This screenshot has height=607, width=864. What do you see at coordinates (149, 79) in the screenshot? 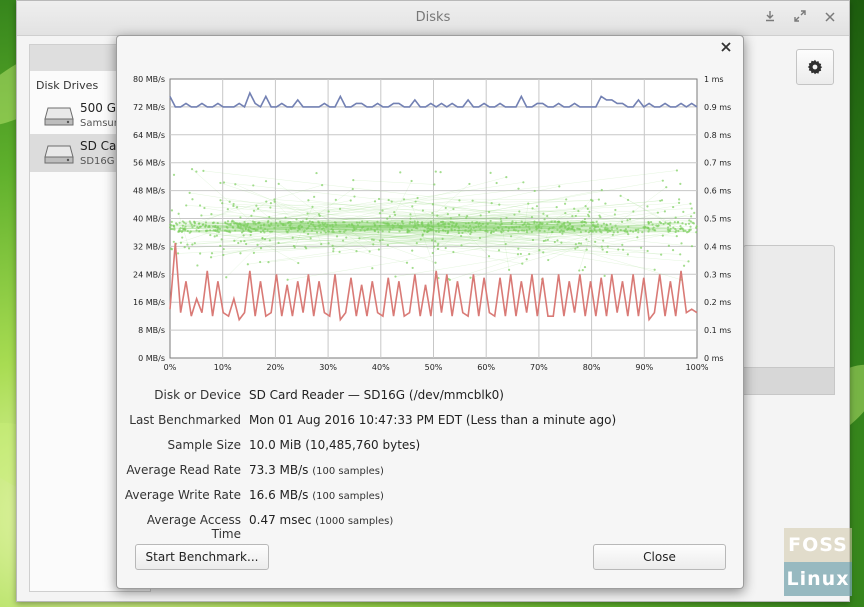
I see `y-tick-label-left: 80 MB/s` at bounding box center [149, 79].